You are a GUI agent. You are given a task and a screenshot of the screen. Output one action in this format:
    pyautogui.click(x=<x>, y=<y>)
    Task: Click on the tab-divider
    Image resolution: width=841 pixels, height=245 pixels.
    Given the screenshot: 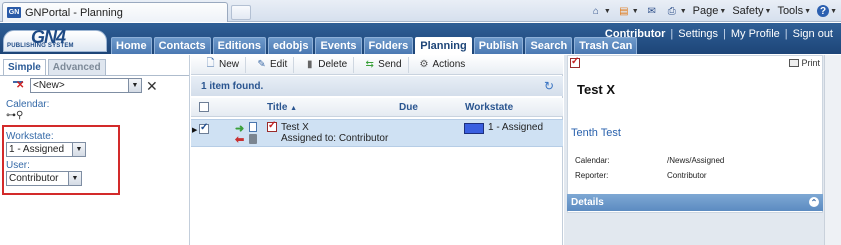 What is the action you would take?
    pyautogui.click(x=94, y=75)
    